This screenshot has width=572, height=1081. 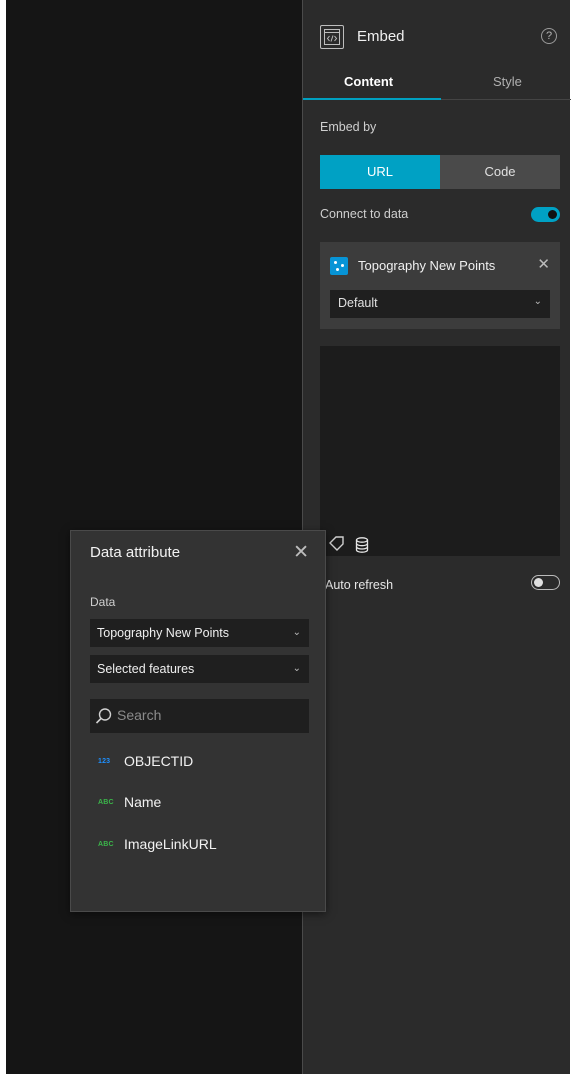 I want to click on embed-url-button: URL, so click(x=380, y=172).